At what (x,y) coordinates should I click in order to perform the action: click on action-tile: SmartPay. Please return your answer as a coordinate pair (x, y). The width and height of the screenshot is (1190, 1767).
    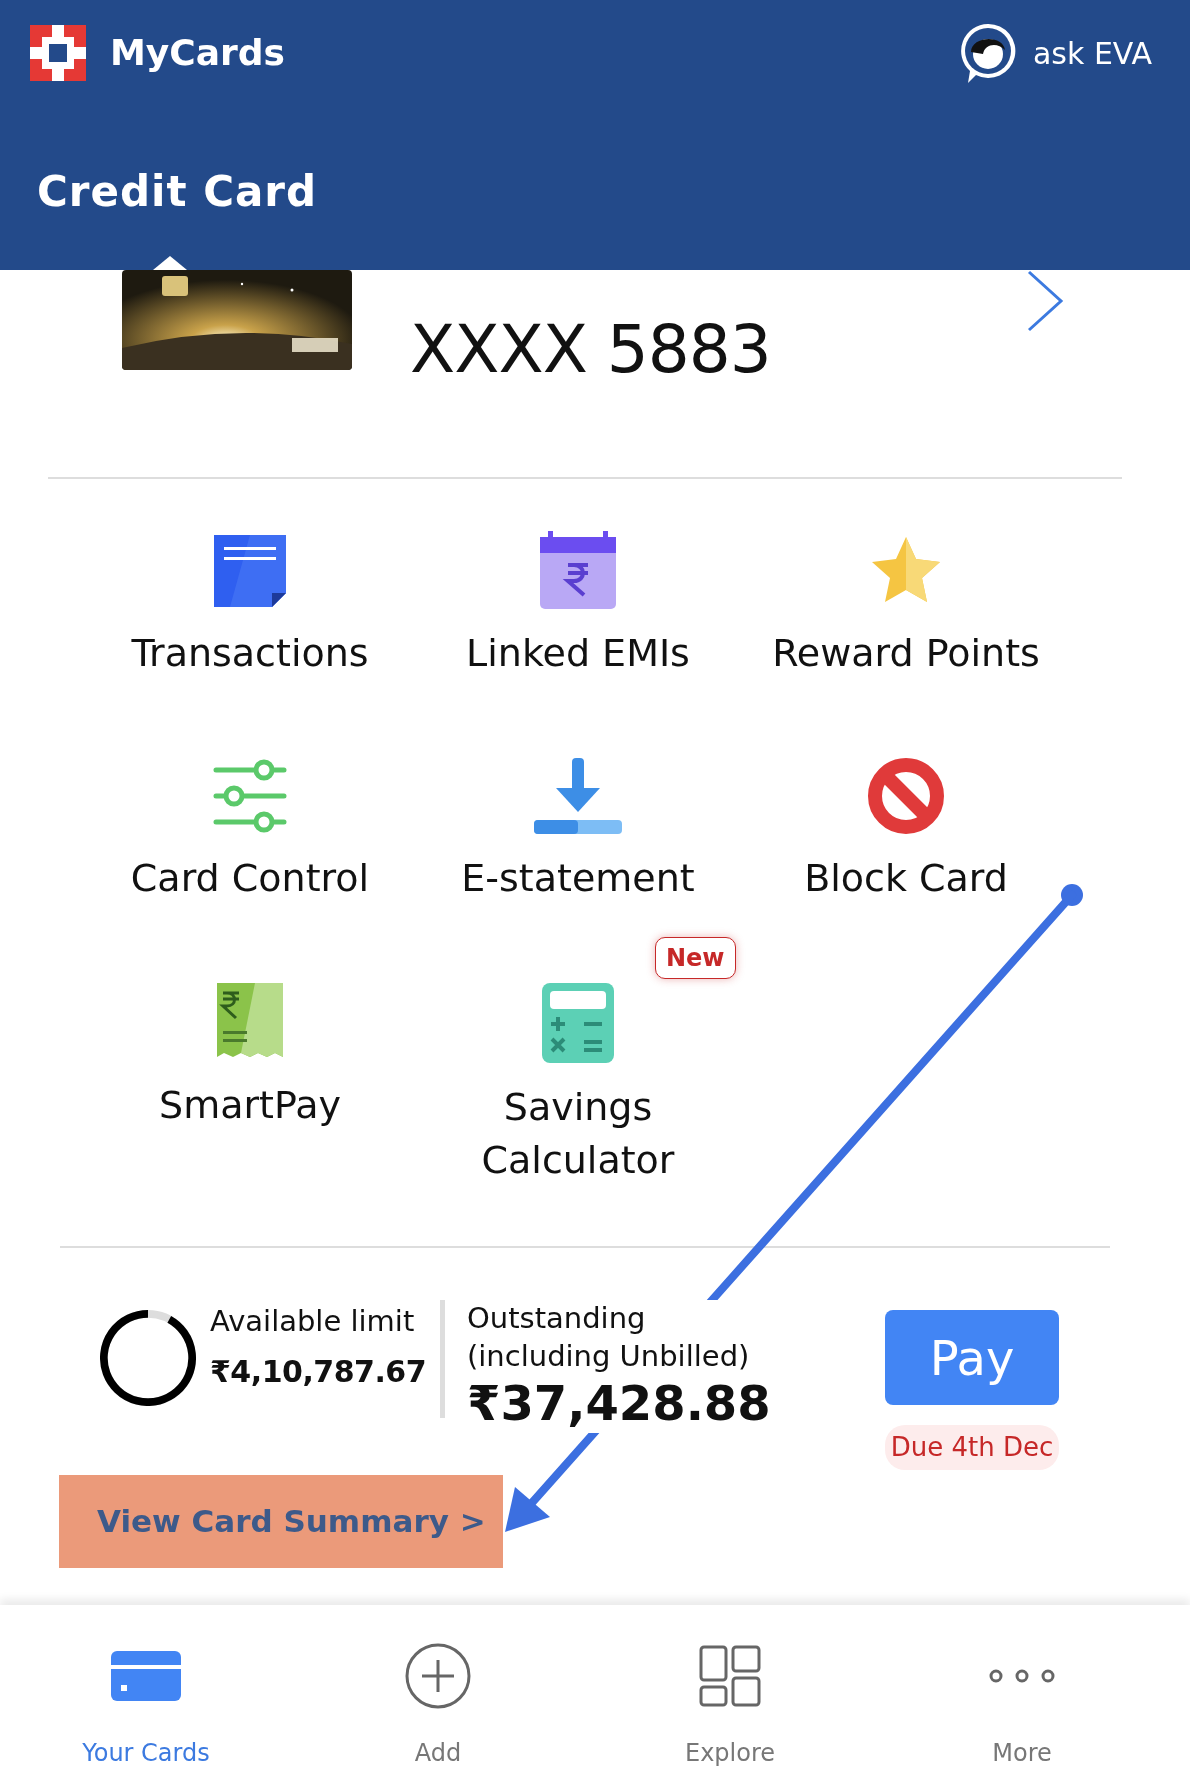
    Looking at the image, I should click on (250, 1057).